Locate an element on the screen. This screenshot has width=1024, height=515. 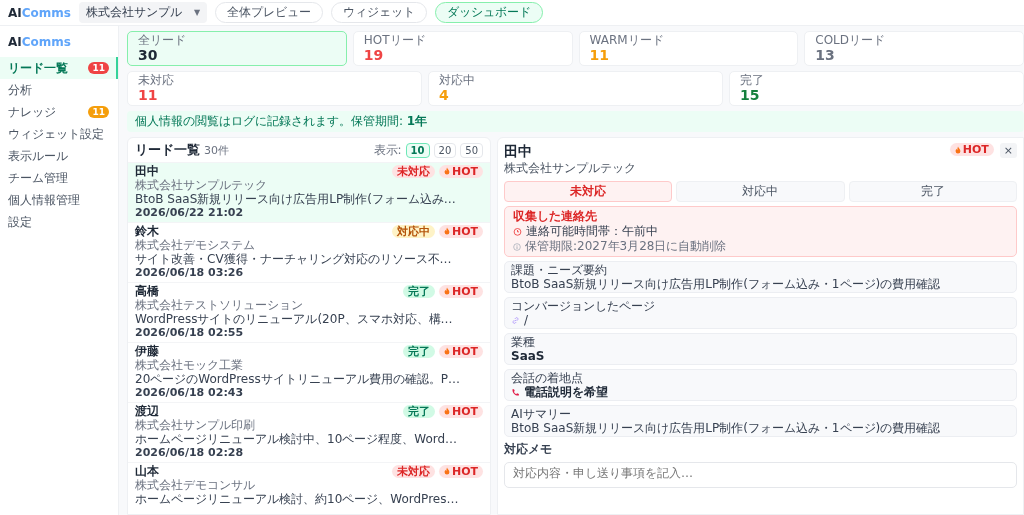
status-tag: 対応中 is located at coordinates (413, 231).